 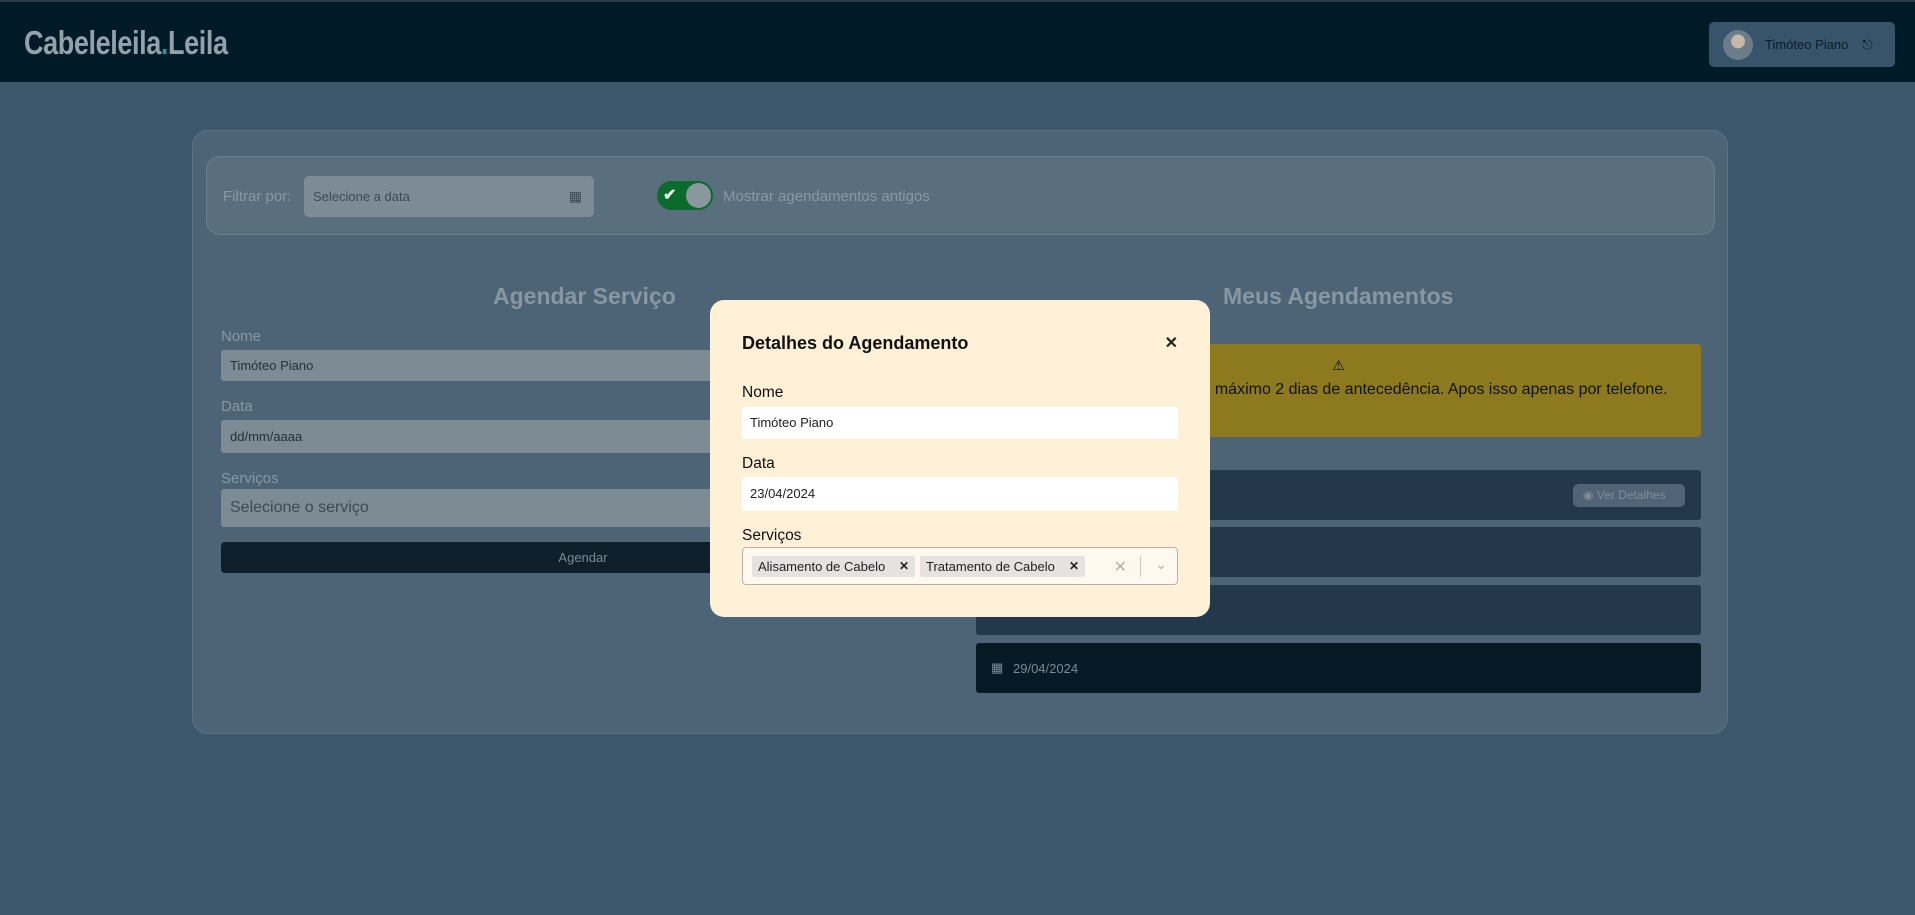 I want to click on logout-icon: ⎋, so click(x=1867, y=45).